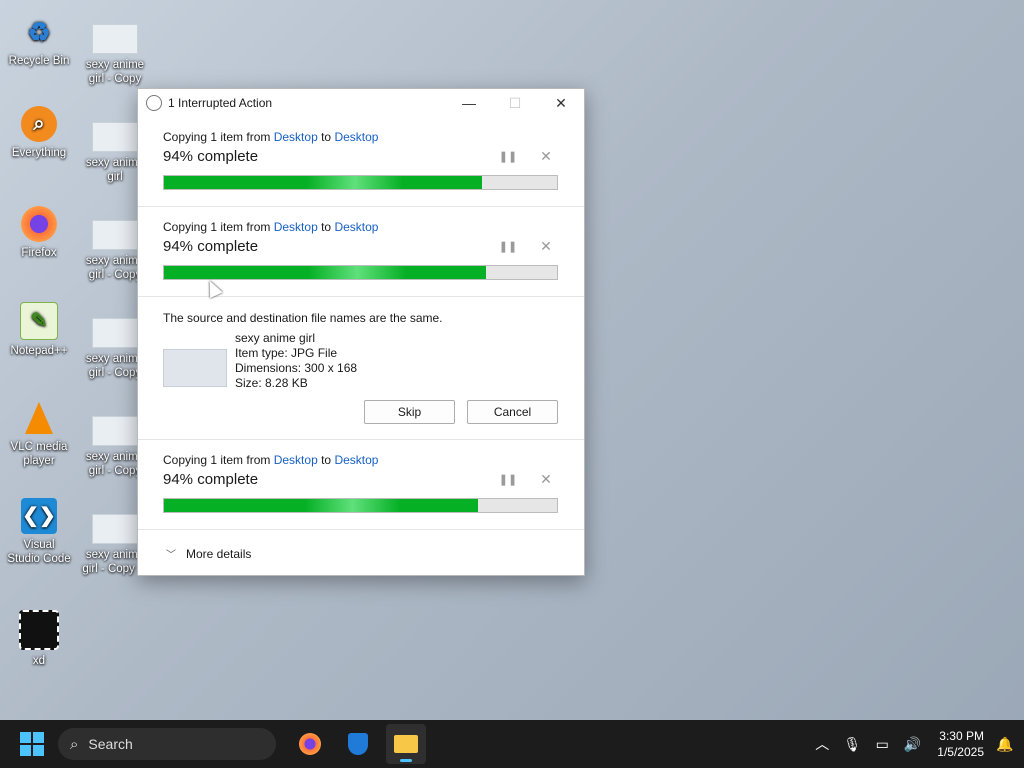 The image size is (1024, 768). Describe the element at coordinates (171, 555) in the screenshot. I see `chevron-down-icon: ﹀` at that location.